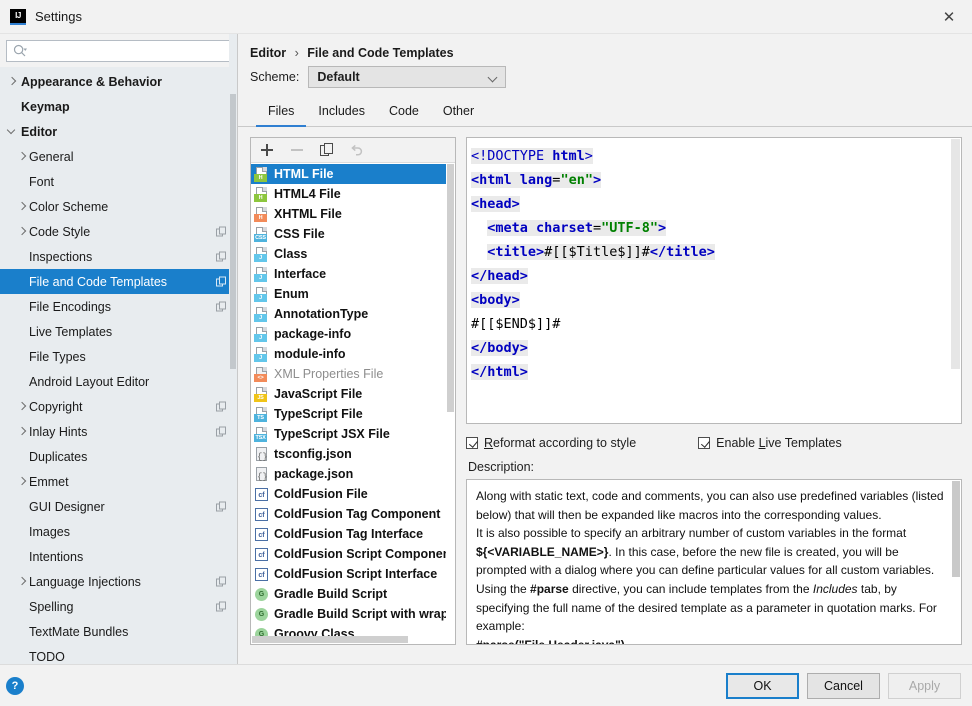 This screenshot has width=972, height=706. I want to click on list-item: Jpackage-info, so click(353, 334).